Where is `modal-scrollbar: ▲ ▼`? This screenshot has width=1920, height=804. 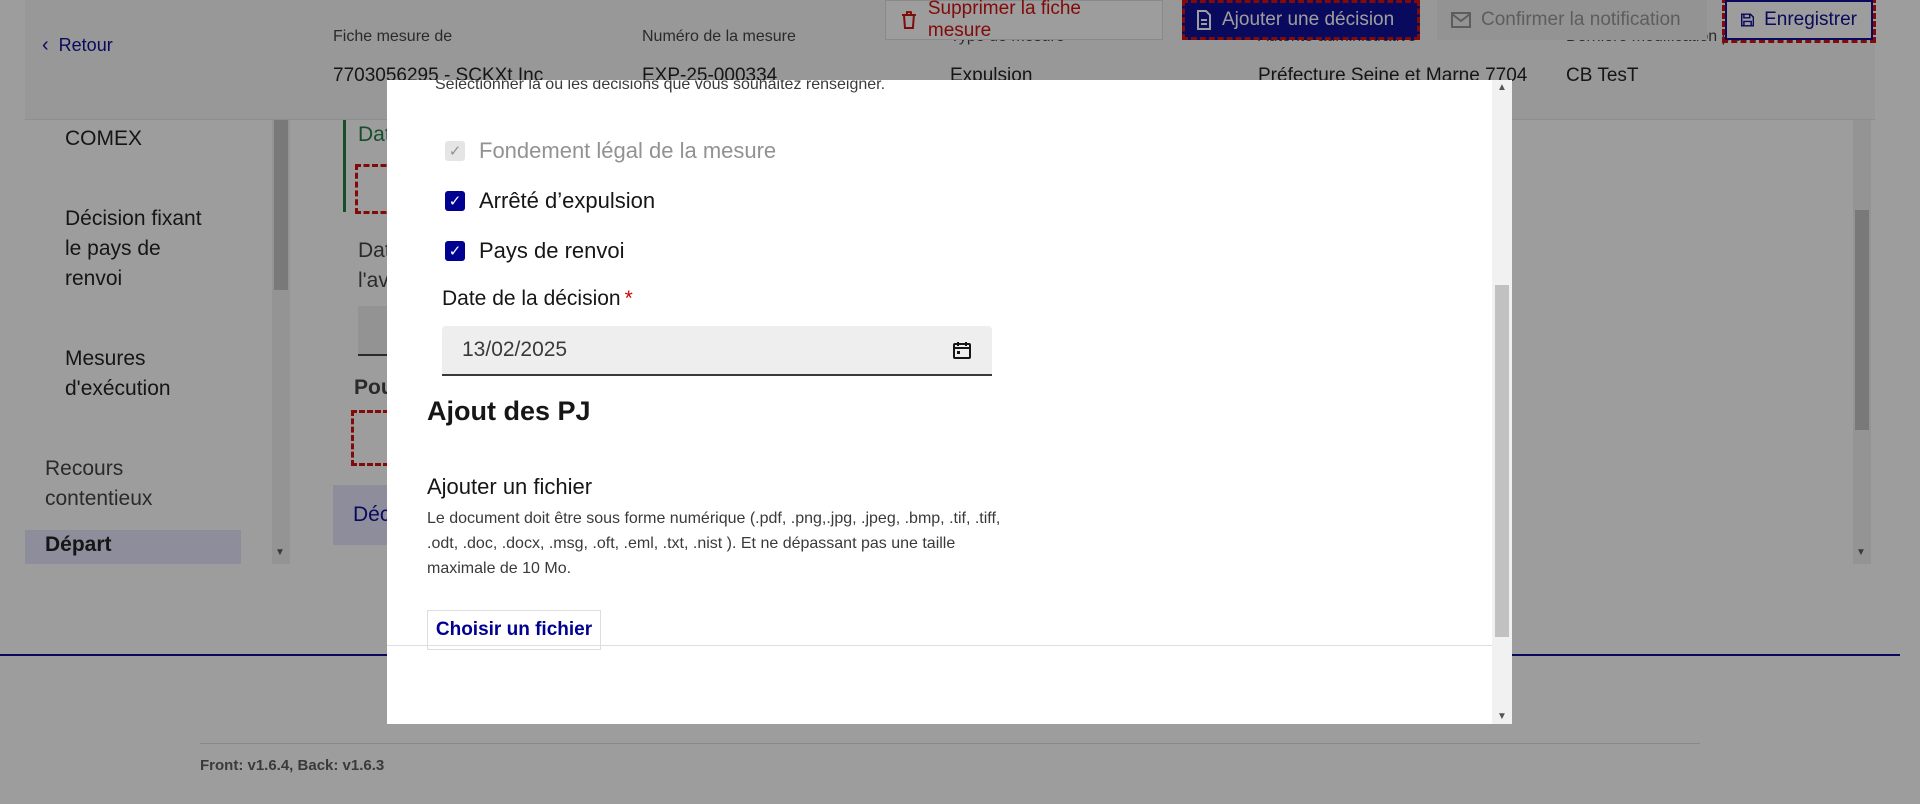
modal-scrollbar: ▲ ▼ is located at coordinates (1502, 402).